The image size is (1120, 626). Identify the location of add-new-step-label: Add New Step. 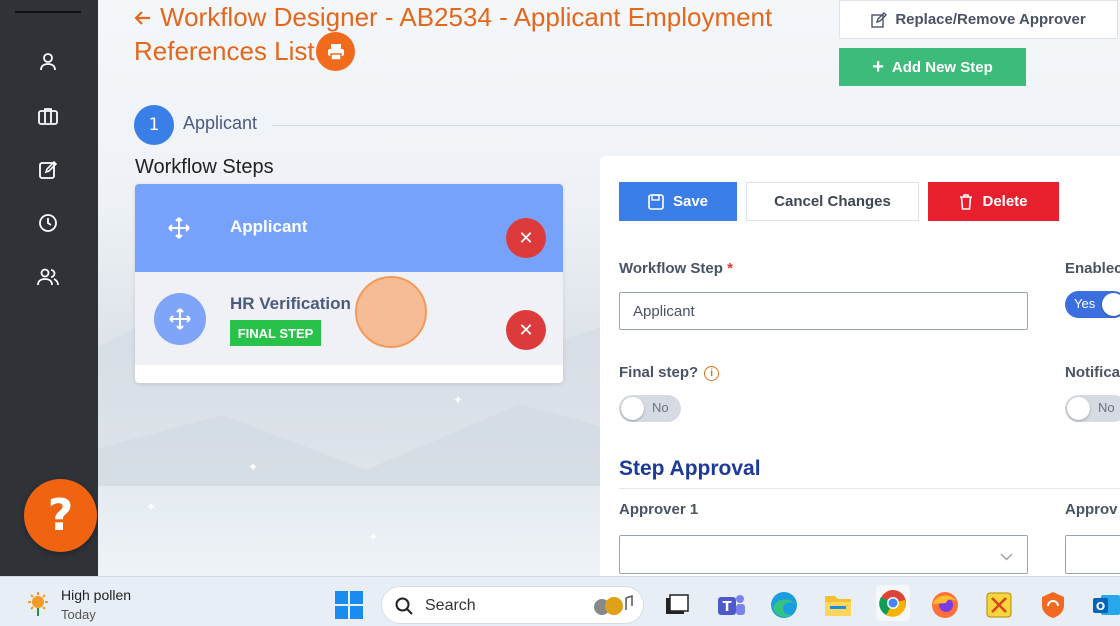
(942, 67).